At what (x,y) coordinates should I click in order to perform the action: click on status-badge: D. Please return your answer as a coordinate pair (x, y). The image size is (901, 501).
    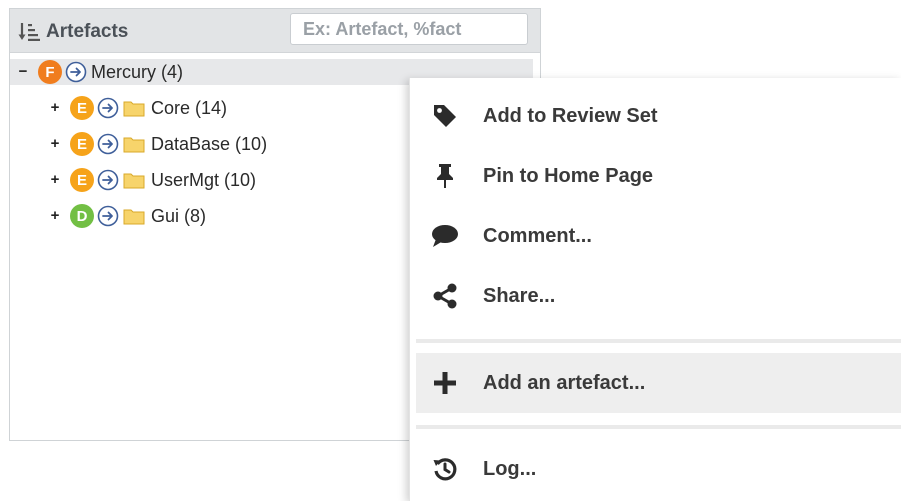
    Looking at the image, I should click on (82, 216).